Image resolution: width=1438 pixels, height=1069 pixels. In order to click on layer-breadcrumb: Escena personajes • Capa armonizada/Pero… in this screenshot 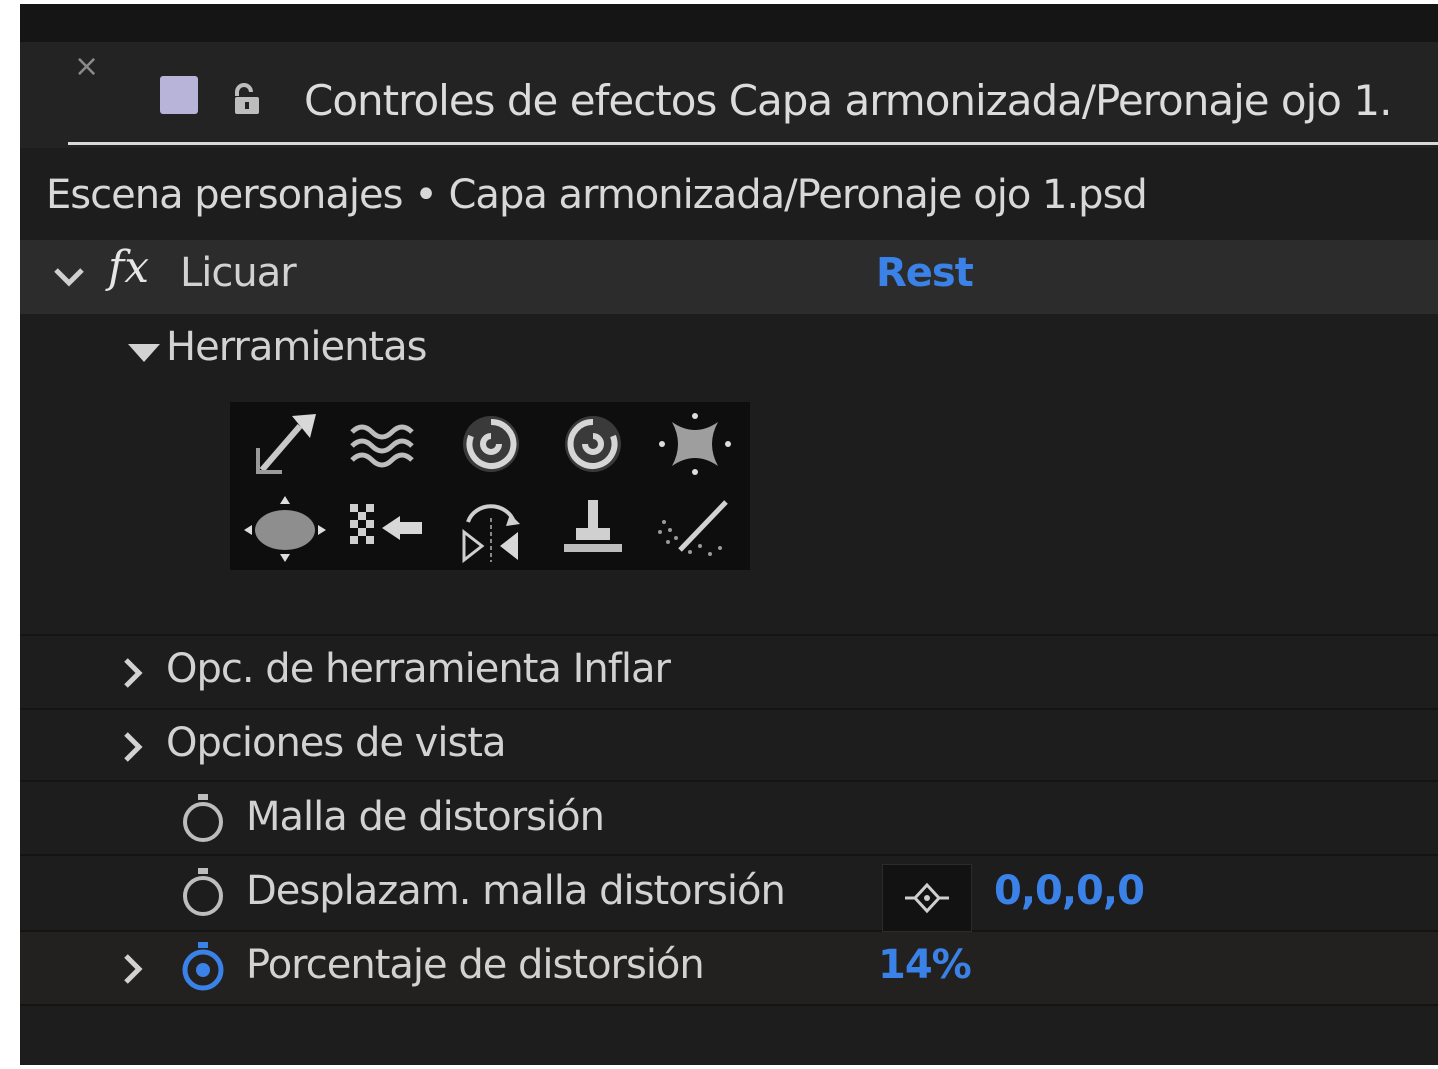, I will do `click(597, 195)`.